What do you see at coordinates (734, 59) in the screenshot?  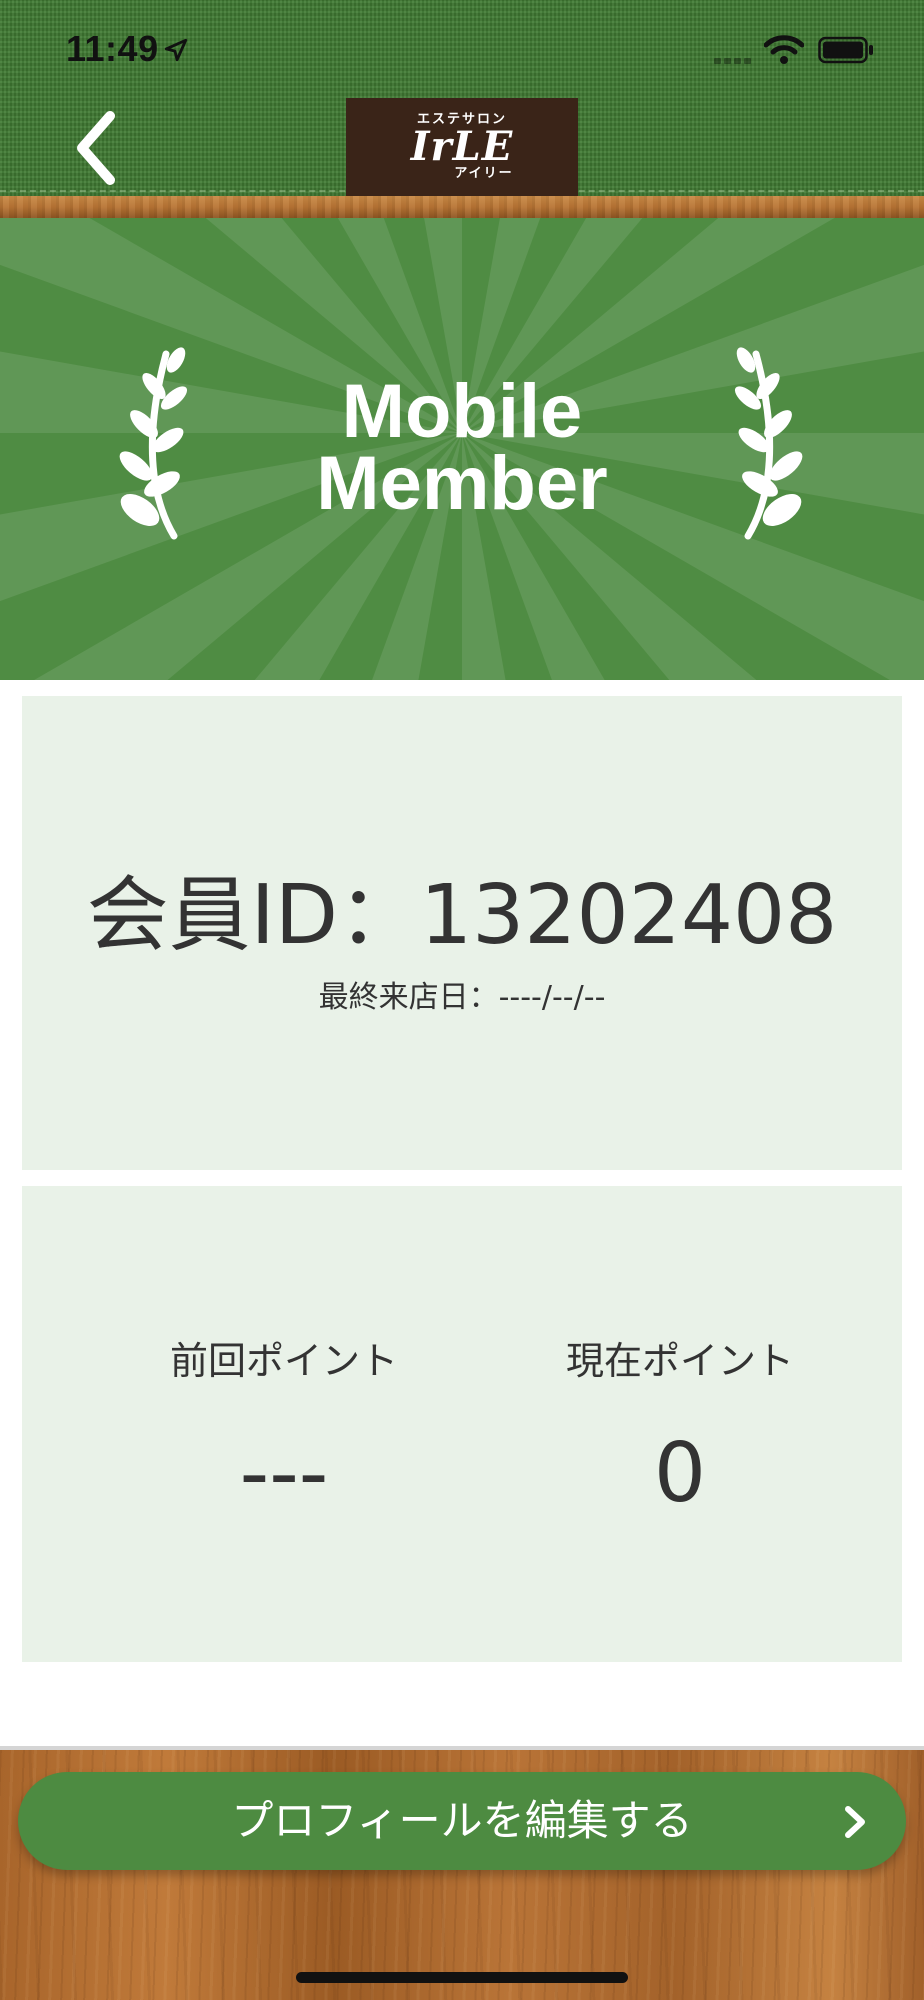 I see `cellular-signal-icon` at bounding box center [734, 59].